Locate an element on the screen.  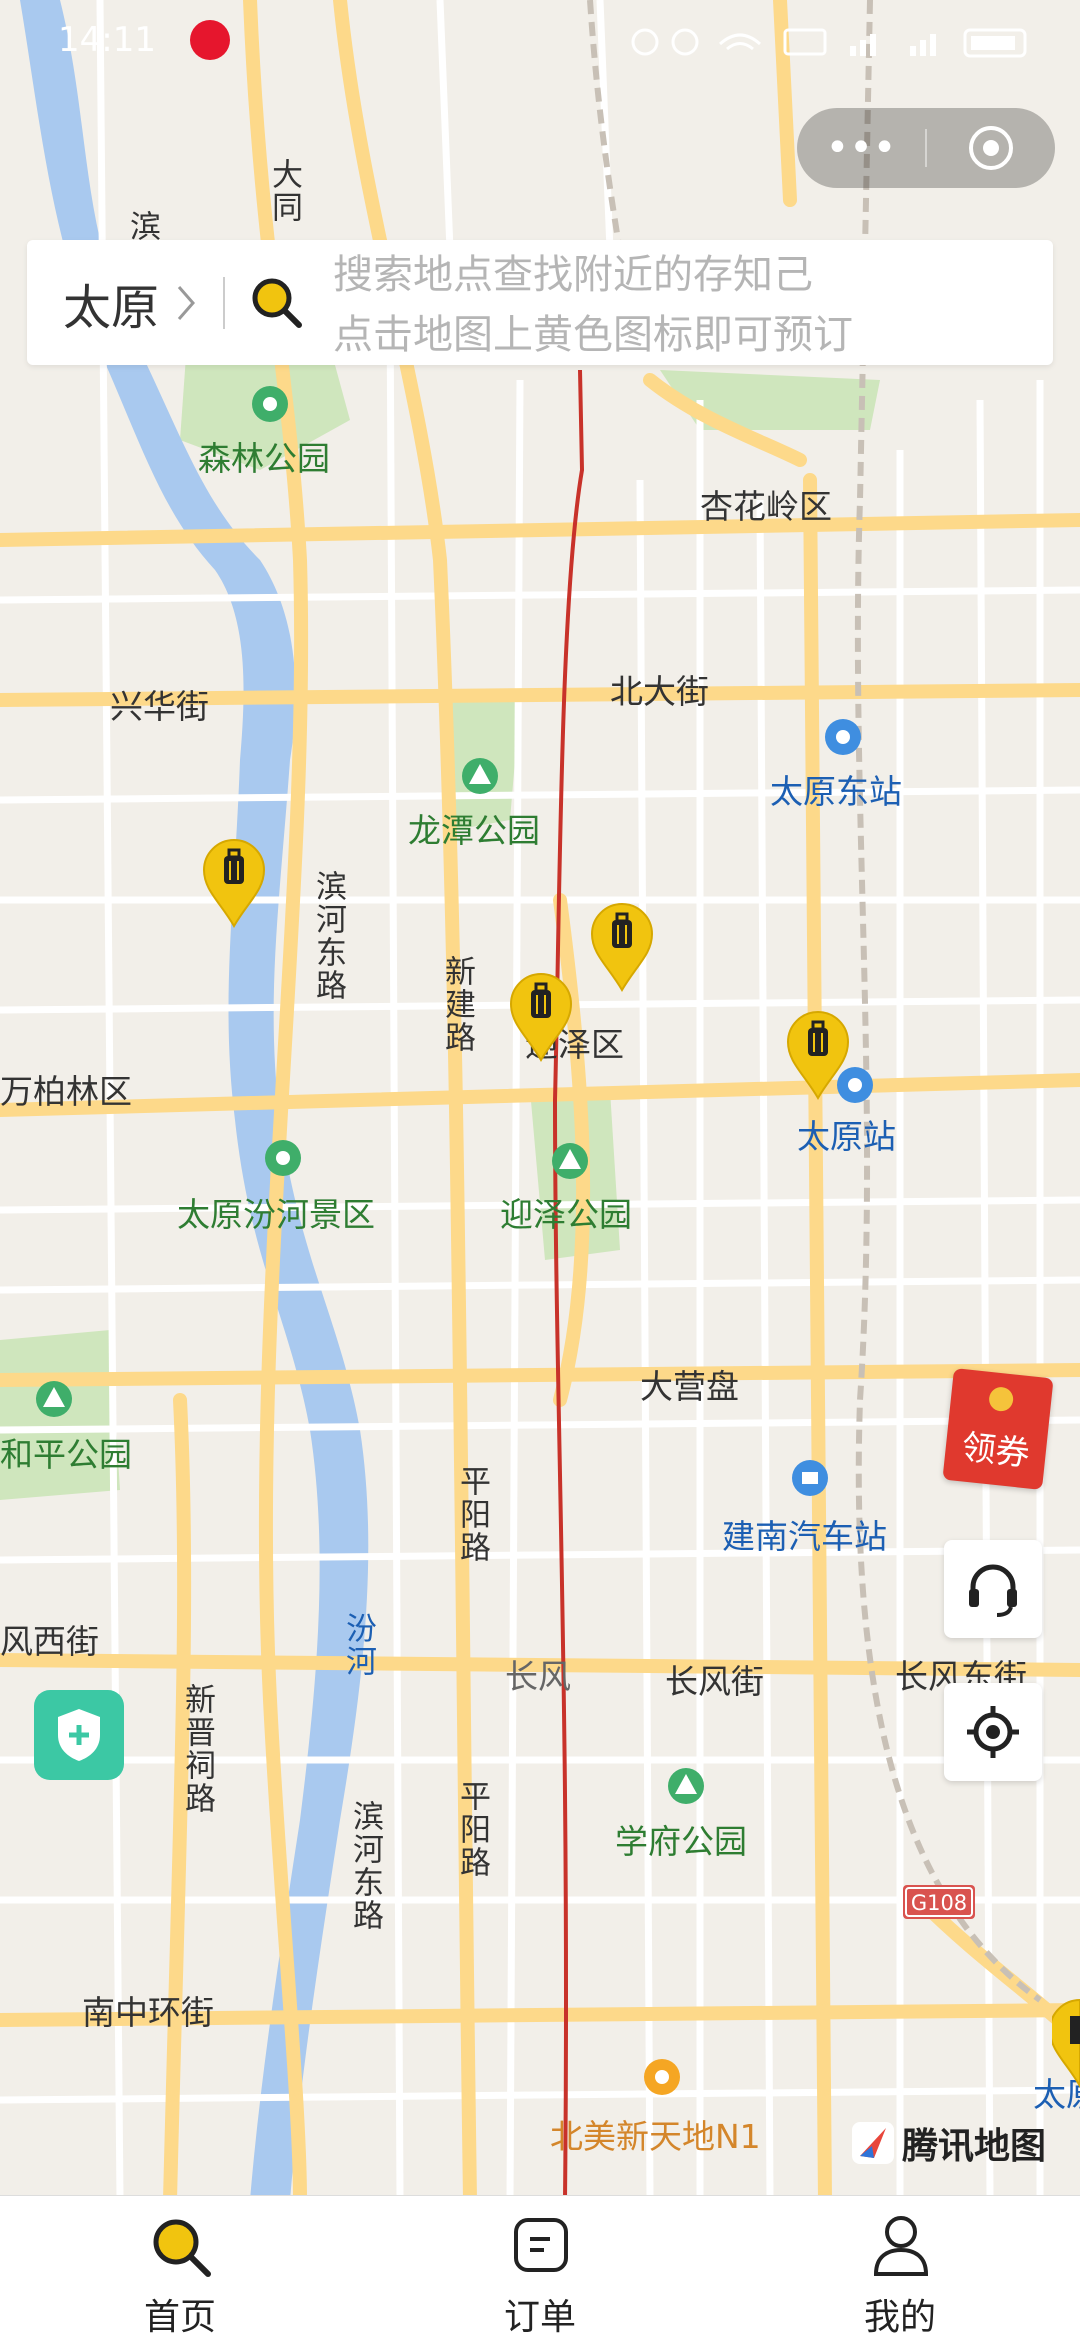
poi-label: 太原汾河景区 is located at coordinates (276, 1214).